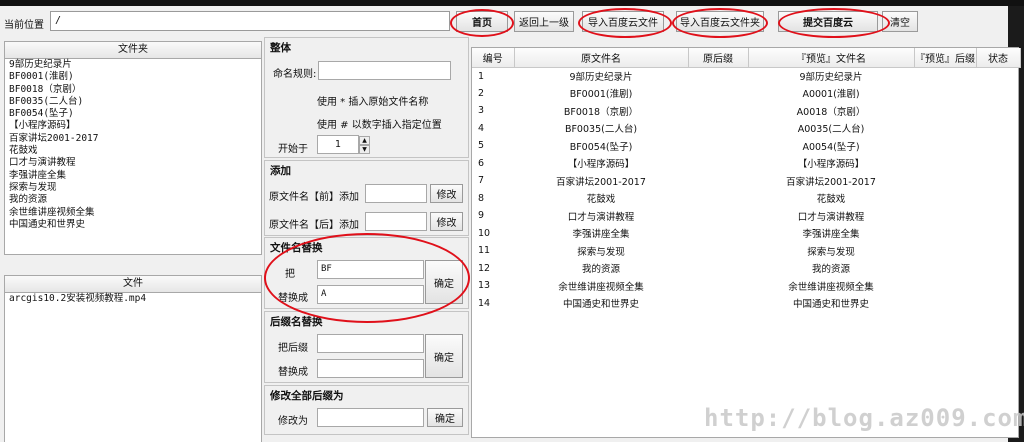 The height and width of the screenshot is (442, 1024). I want to click on list-item: 我的资源, so click(133, 200).